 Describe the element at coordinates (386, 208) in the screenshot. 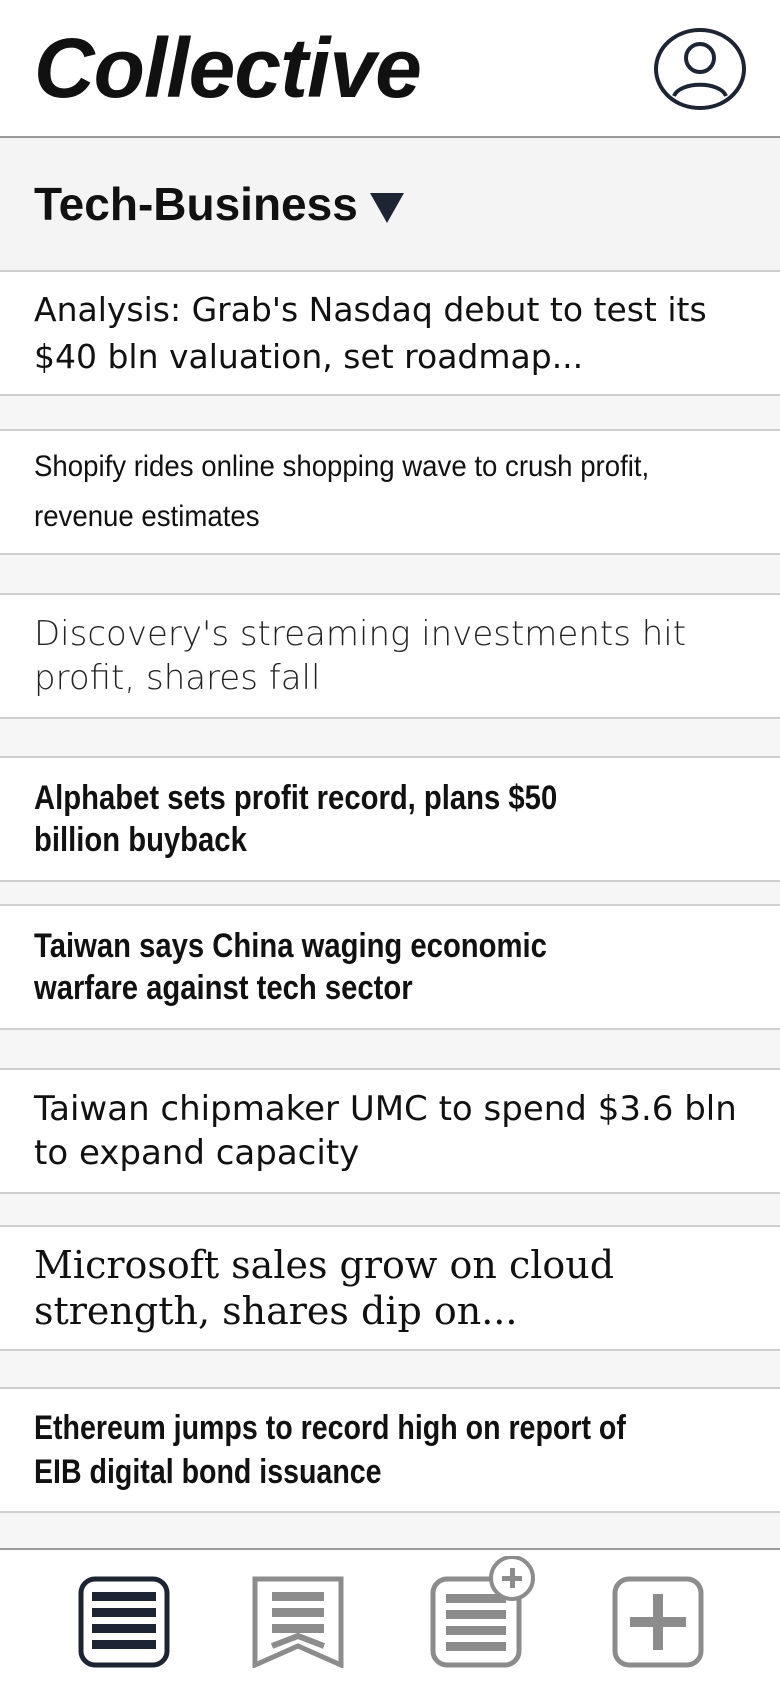

I see `triangle-down-icon` at that location.